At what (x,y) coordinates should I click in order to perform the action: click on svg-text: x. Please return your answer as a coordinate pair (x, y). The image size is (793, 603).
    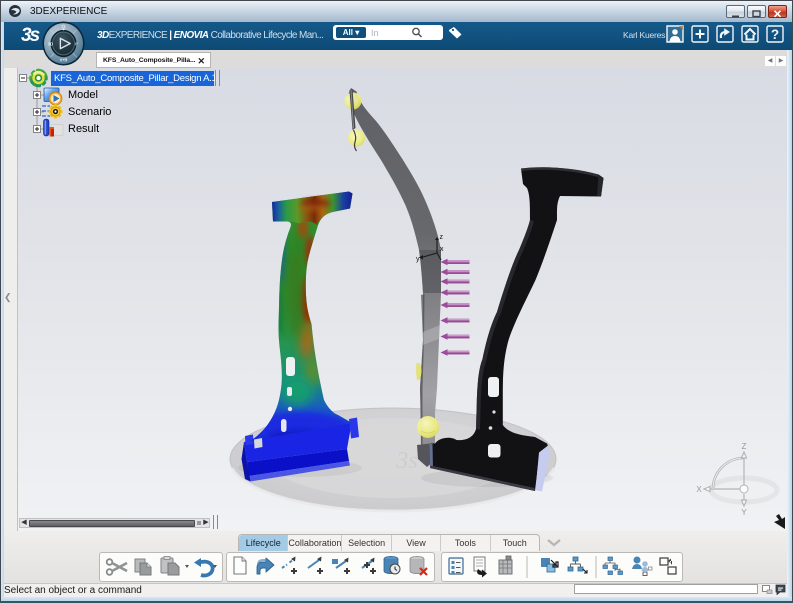
    Looking at the image, I should click on (442, 249).